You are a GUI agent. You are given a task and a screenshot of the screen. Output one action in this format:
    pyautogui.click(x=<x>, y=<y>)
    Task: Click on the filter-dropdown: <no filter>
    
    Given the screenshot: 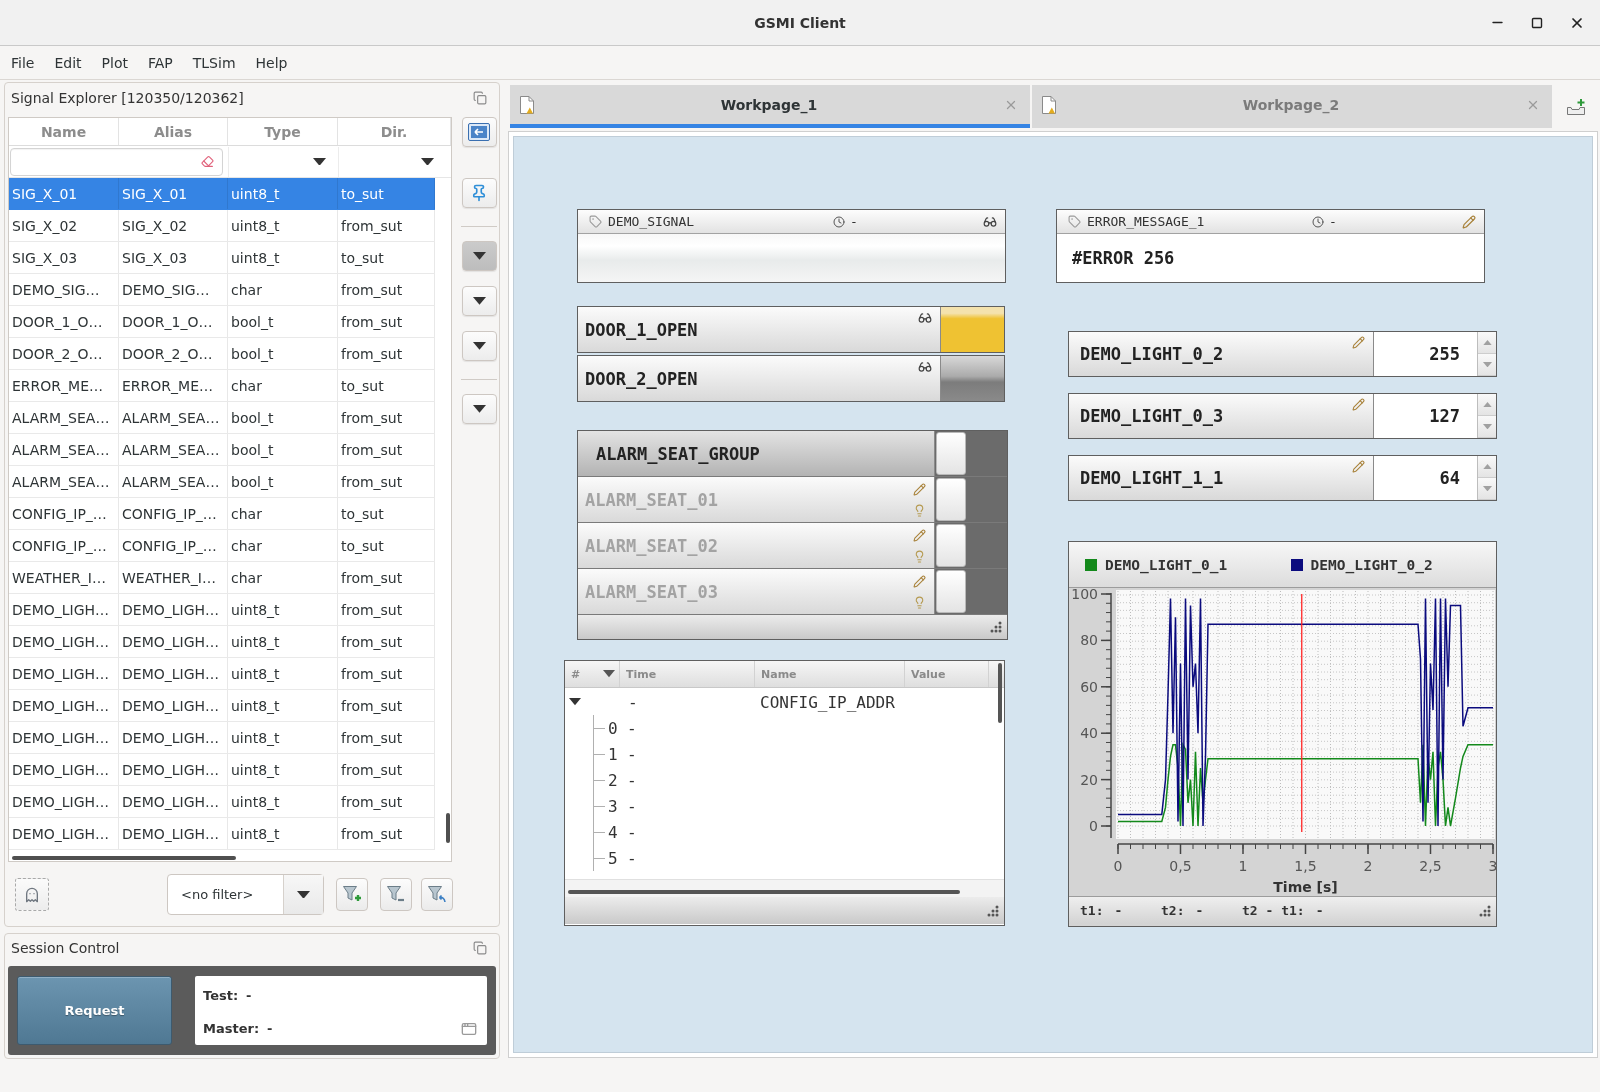 What is the action you would take?
    pyautogui.click(x=245, y=894)
    